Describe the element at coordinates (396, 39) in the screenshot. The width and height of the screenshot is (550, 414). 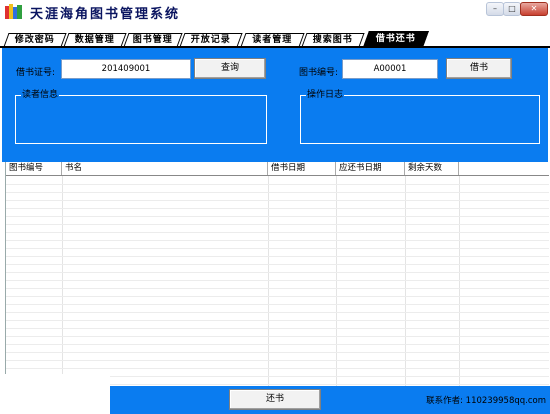
I see `tab-borrow-return: 借书还书` at that location.